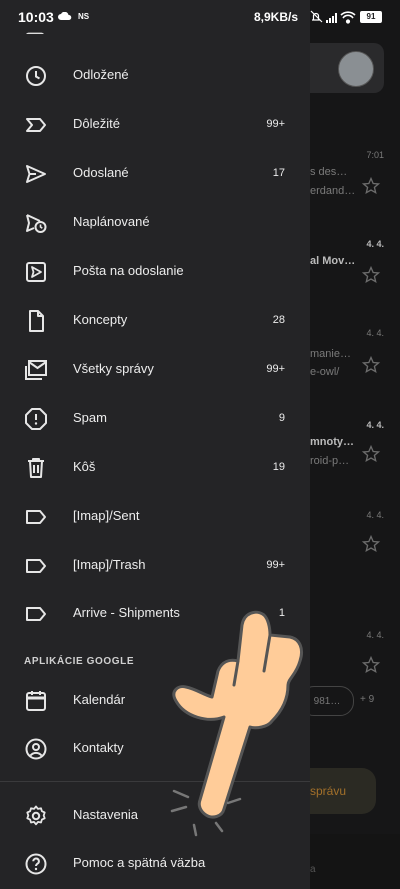  I want to click on compose-label: správu, so click(328, 791).